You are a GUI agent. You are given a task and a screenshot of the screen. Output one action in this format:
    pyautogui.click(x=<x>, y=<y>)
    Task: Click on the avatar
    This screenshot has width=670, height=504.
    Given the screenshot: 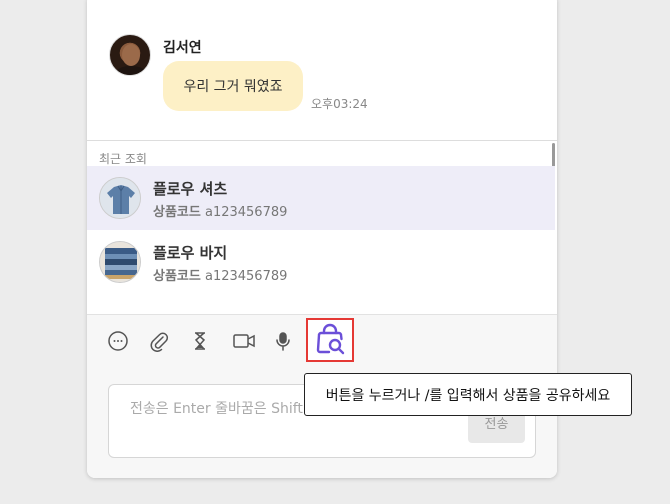 What is the action you would take?
    pyautogui.click(x=130, y=55)
    